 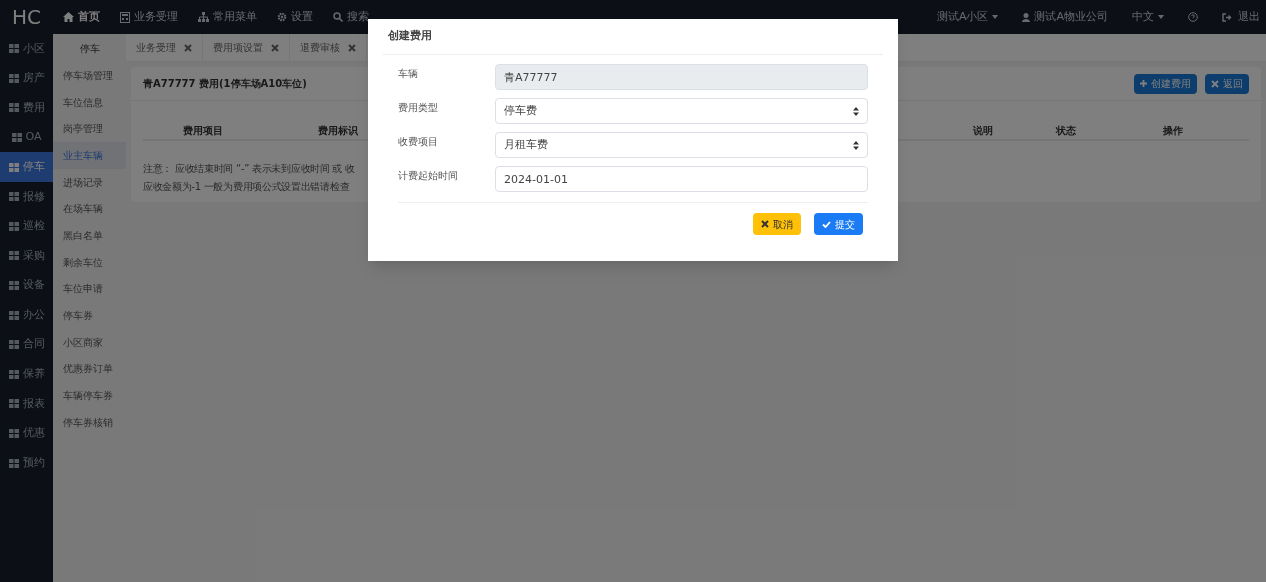 What do you see at coordinates (249, 169) in the screenshot?
I see `note-text: 注意： 应收结束时间 “-” 表示未到应收时间 或 收` at bounding box center [249, 169].